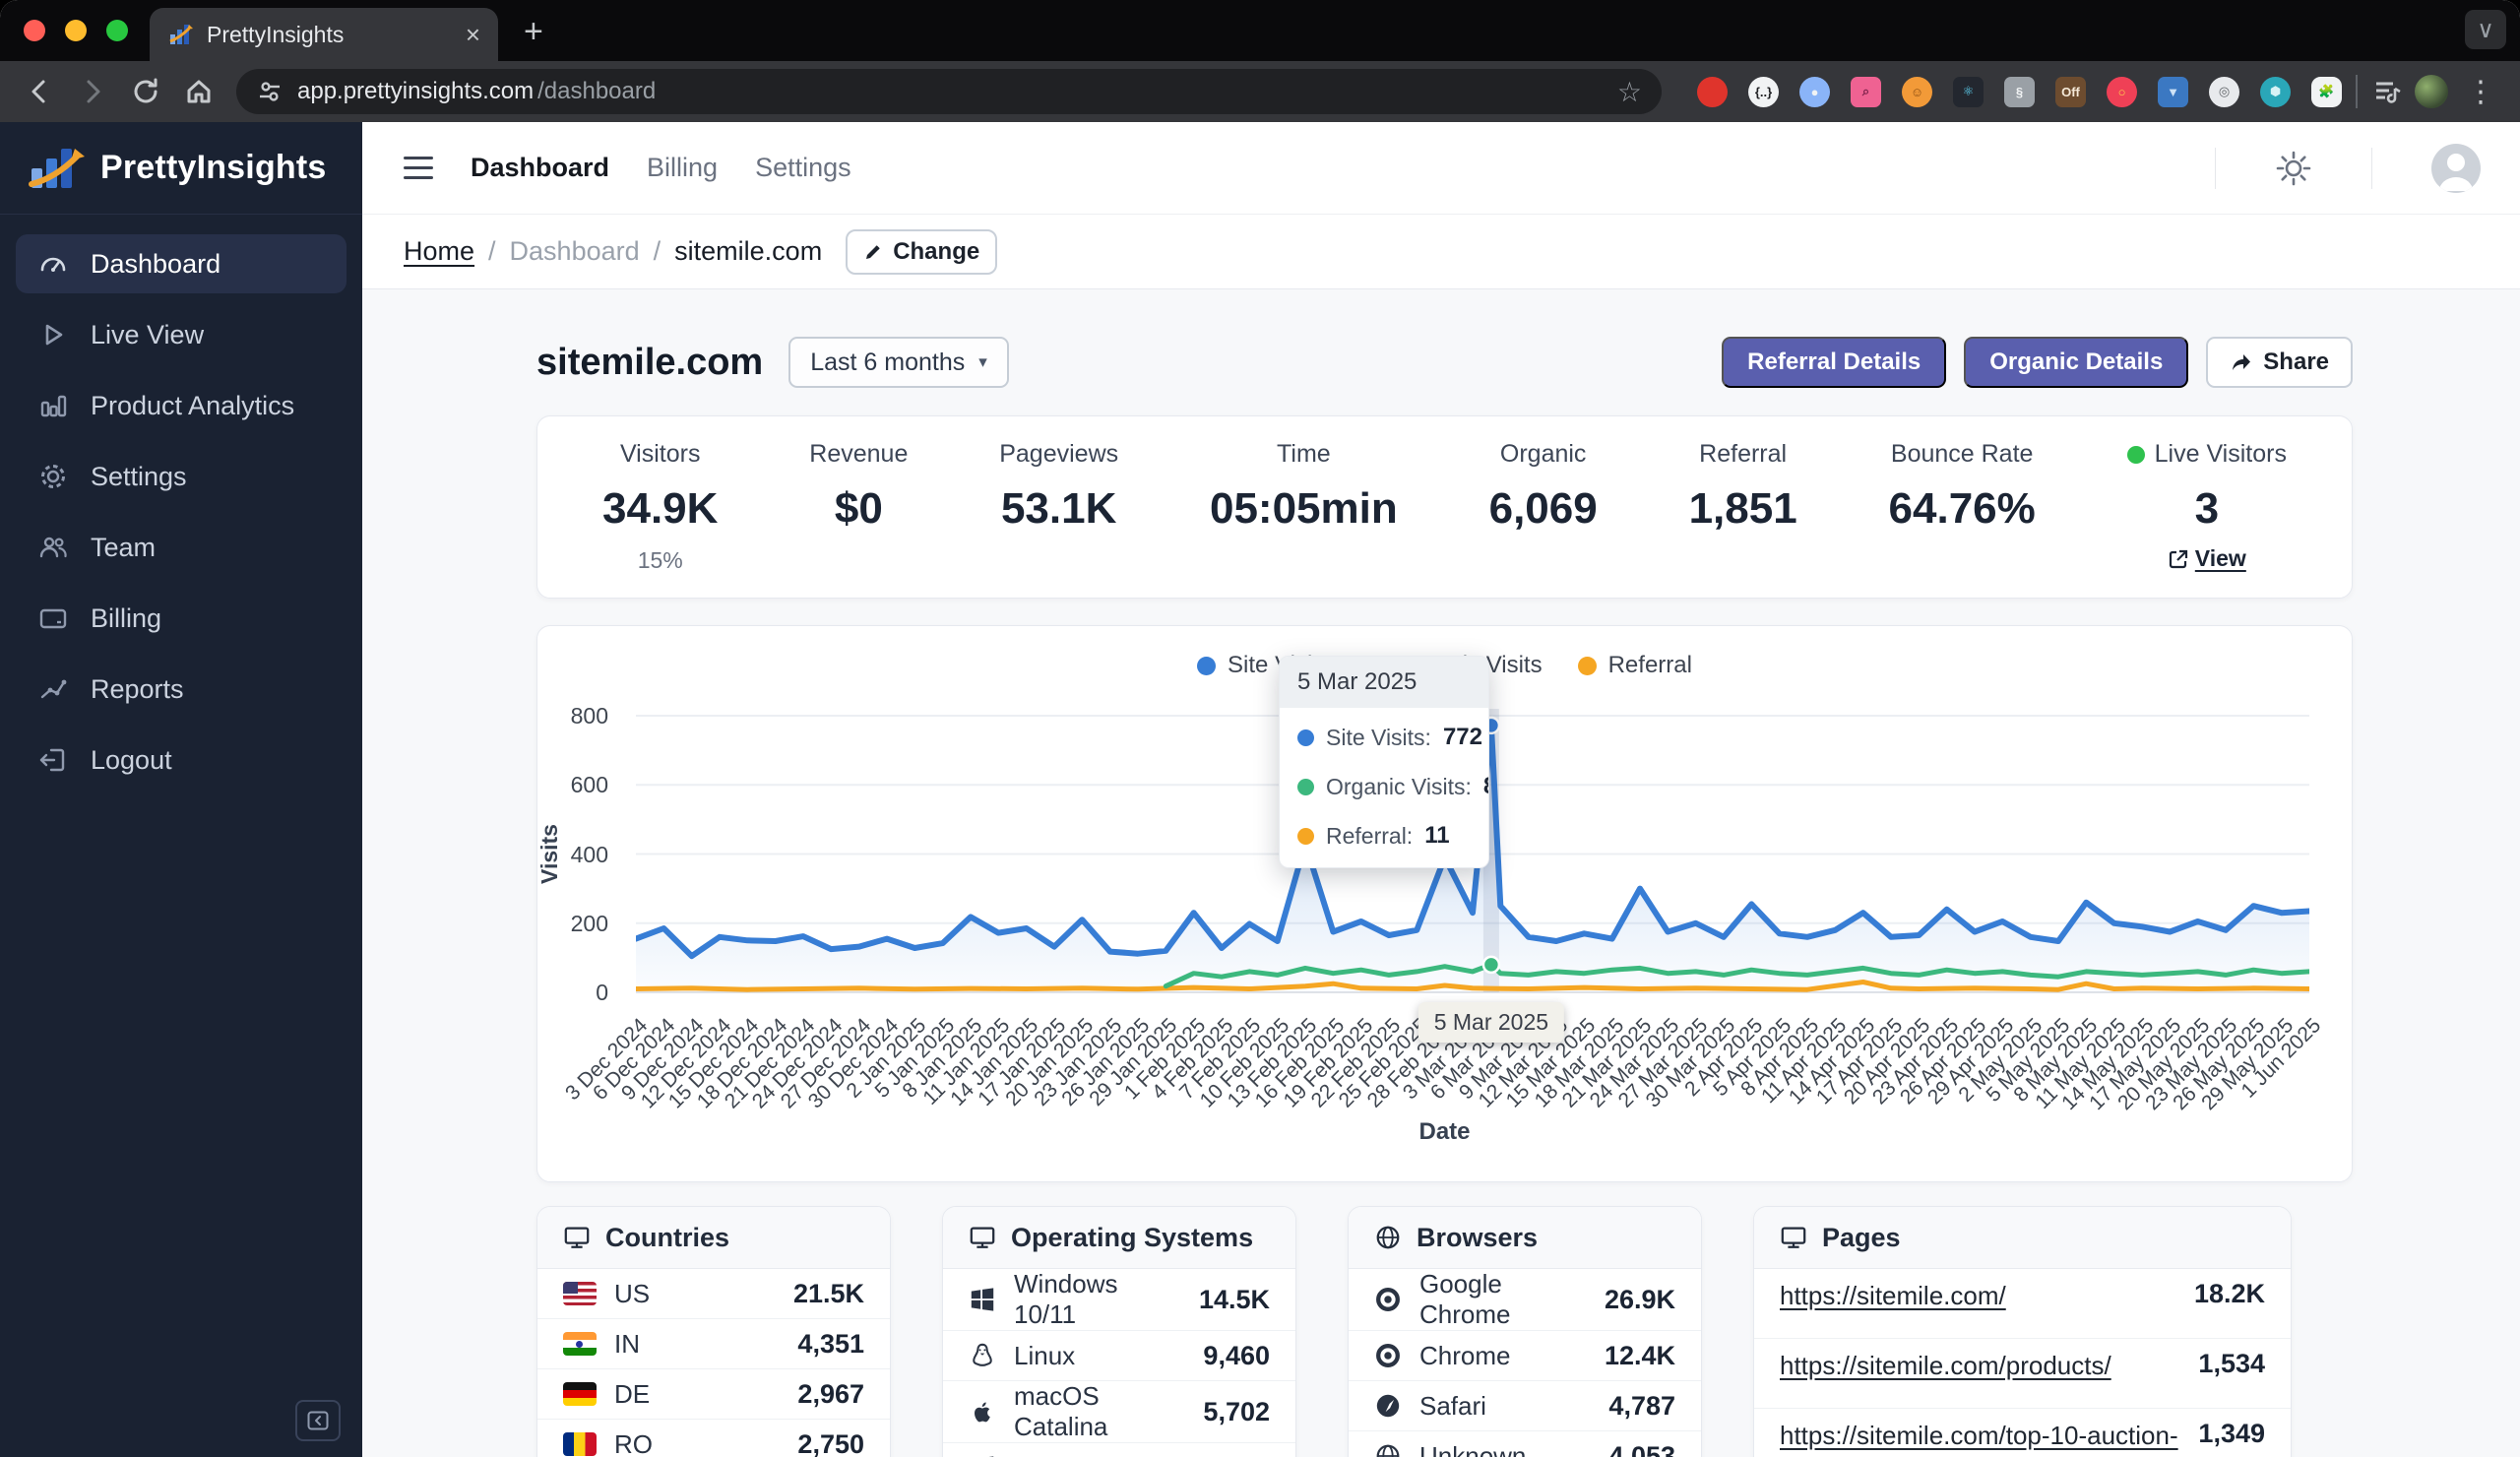  What do you see at coordinates (2207, 558) in the screenshot?
I see `live-visitors-view-link: View` at bounding box center [2207, 558].